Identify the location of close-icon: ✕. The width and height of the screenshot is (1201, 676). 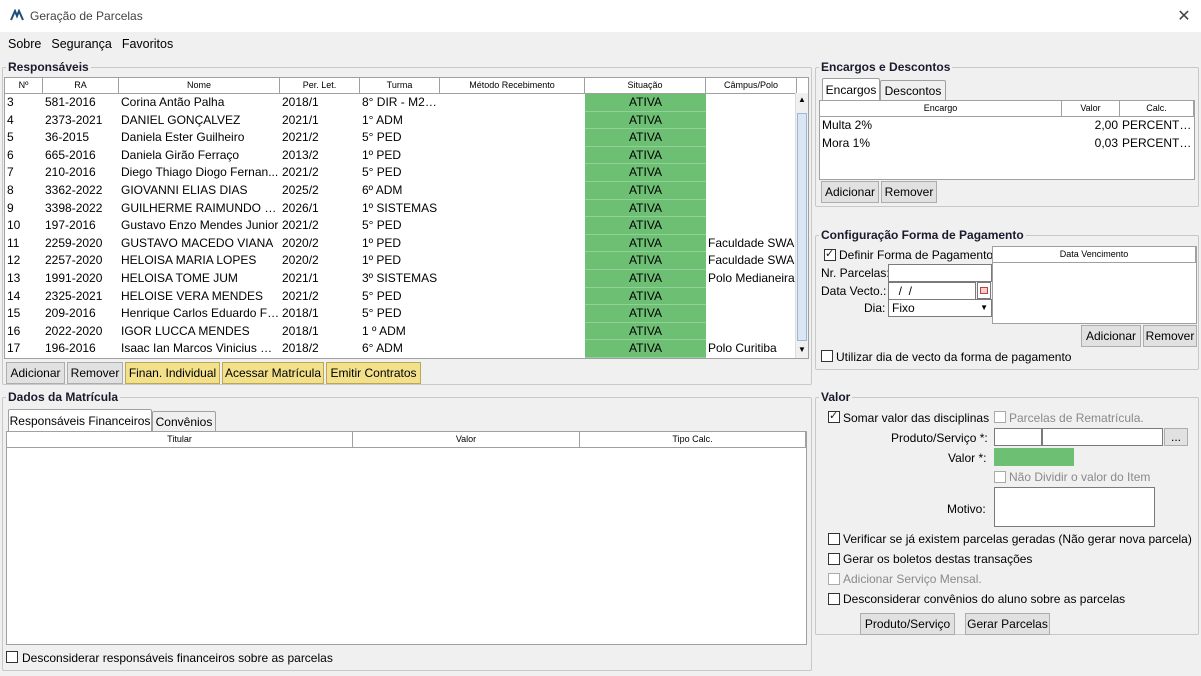
(1184, 16).